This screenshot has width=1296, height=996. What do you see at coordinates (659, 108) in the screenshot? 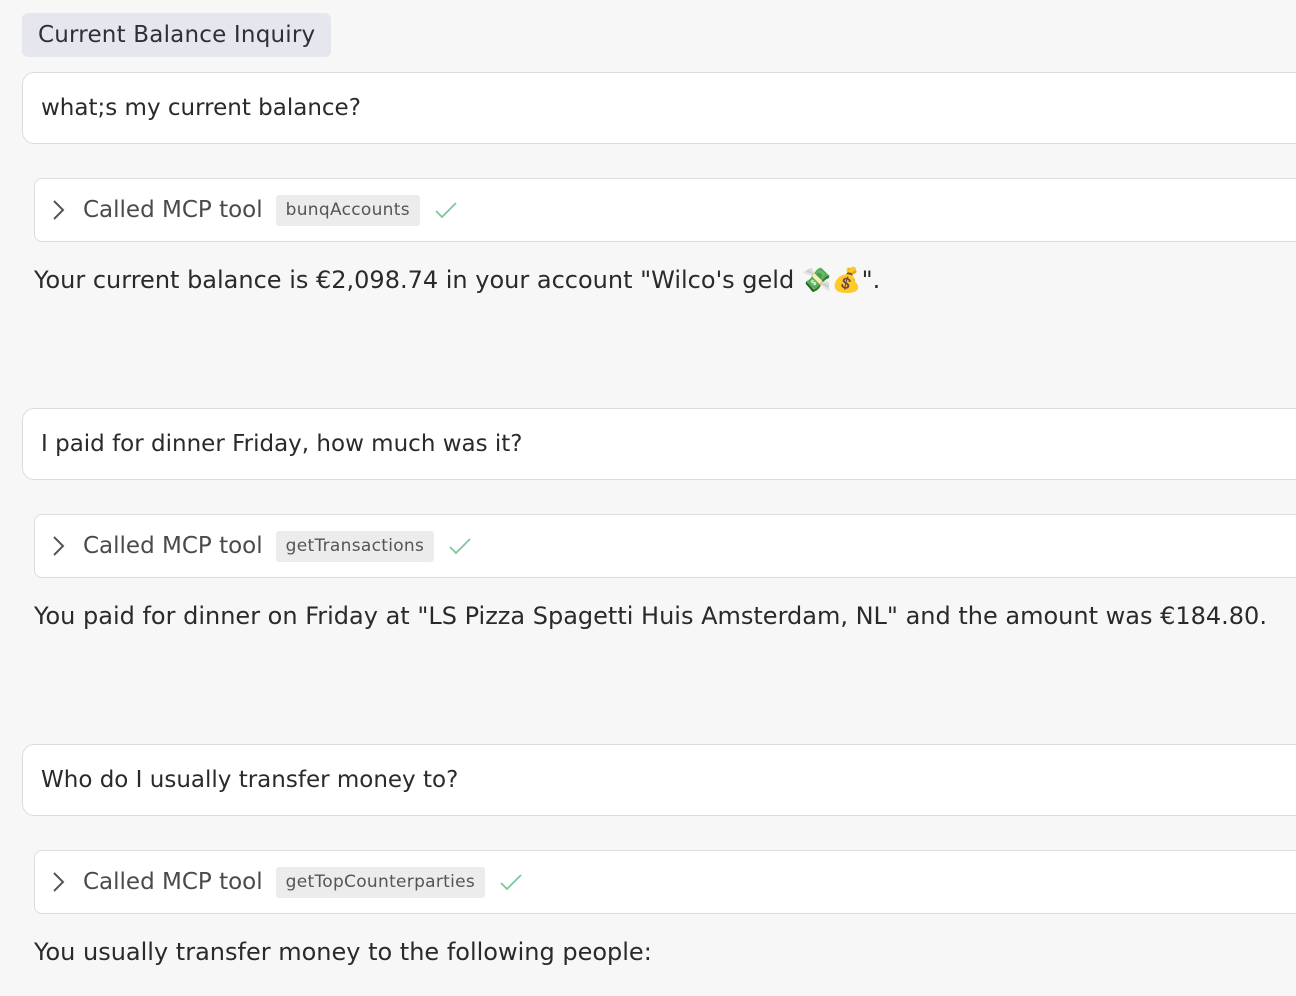
I see `user-message: what;s my current balance?` at bounding box center [659, 108].